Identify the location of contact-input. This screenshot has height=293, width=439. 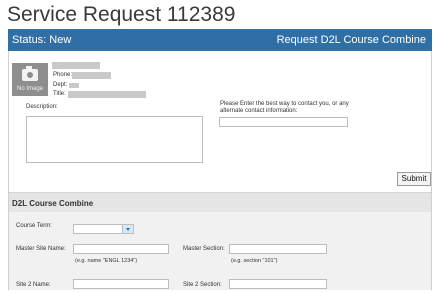
(283, 122).